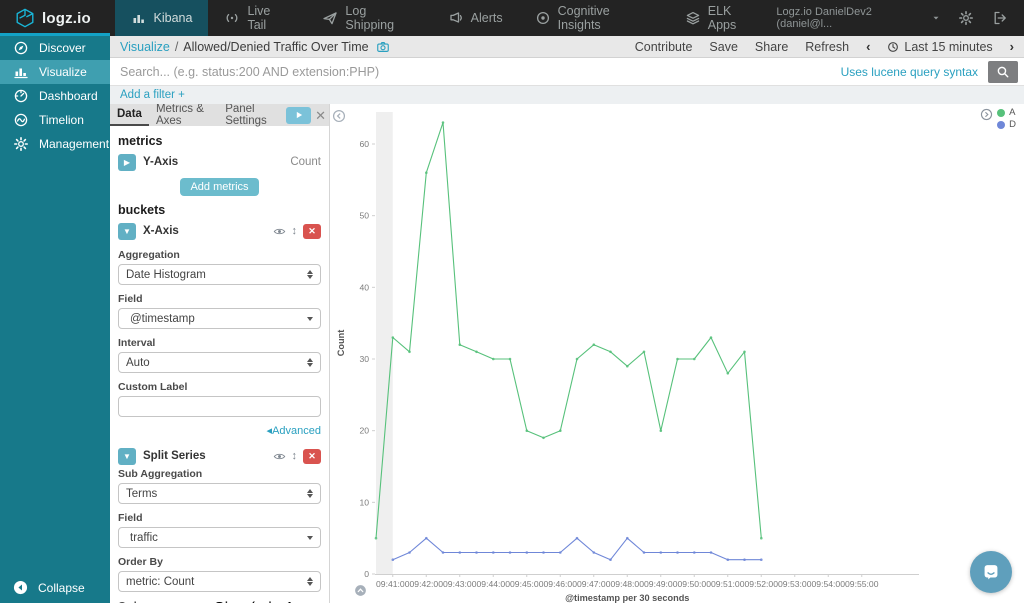  I want to click on panel-tab-panel-settings: Panel Settings, so click(252, 115).